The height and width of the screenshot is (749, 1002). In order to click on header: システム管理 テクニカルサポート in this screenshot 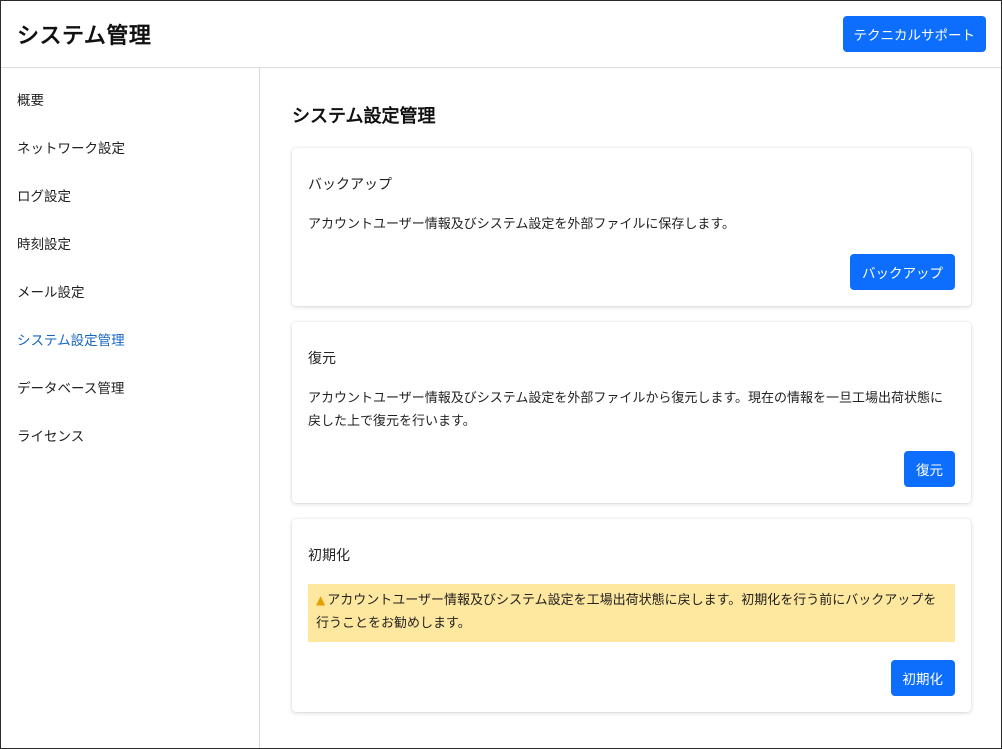, I will do `click(501, 34)`.